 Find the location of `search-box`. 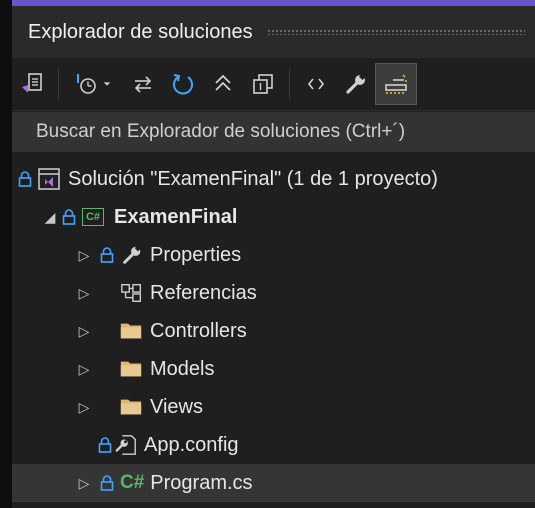

search-box is located at coordinates (273, 132).